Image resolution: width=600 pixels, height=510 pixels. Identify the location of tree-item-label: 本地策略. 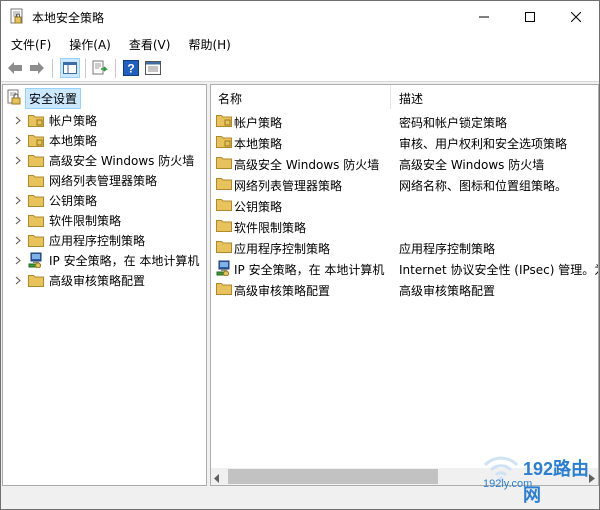
(73, 140).